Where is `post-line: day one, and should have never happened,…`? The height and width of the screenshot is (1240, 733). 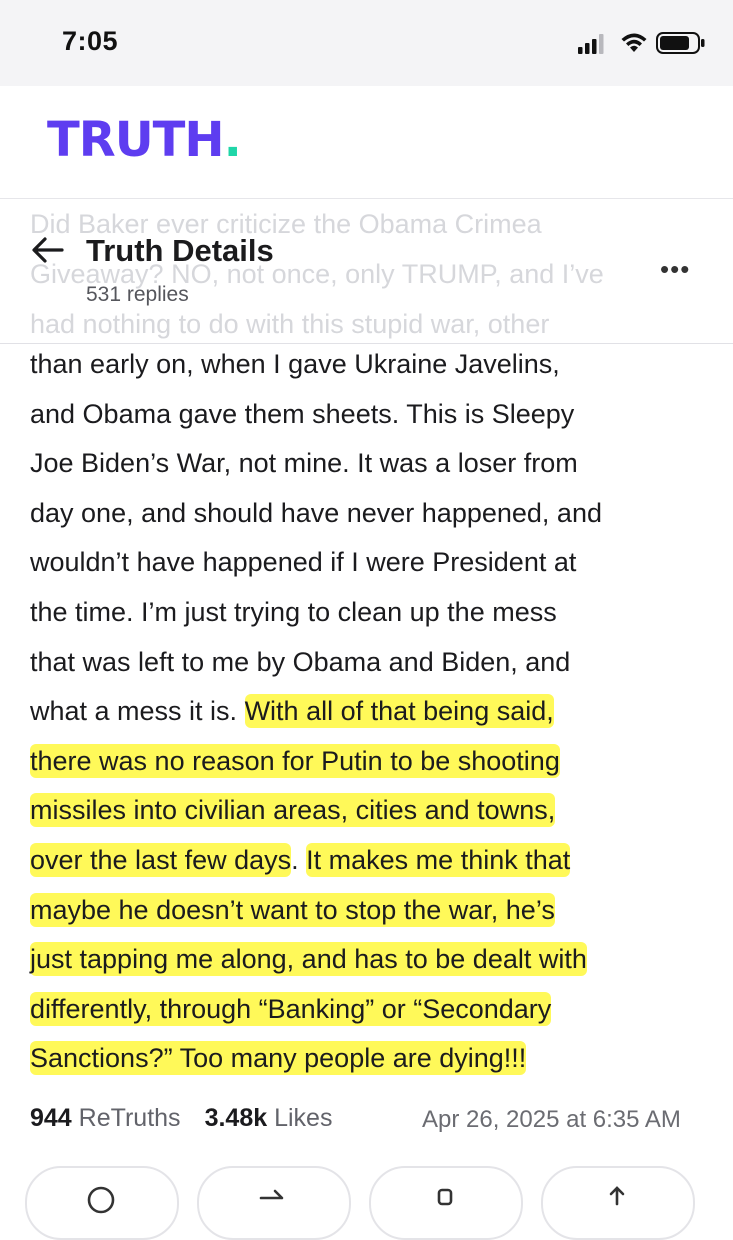
post-line: day one, and should have never happened,… is located at coordinates (375, 514).